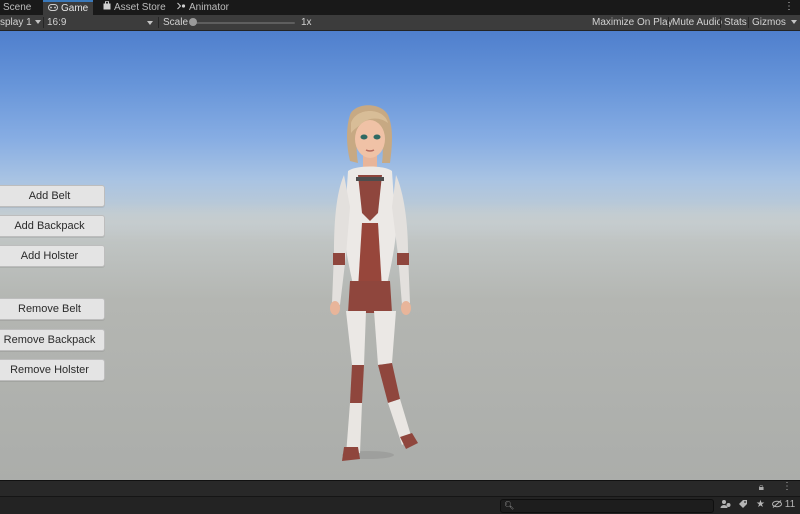 Image resolution: width=800 pixels, height=514 pixels. I want to click on tab-scene-label: Scene, so click(17, 7).